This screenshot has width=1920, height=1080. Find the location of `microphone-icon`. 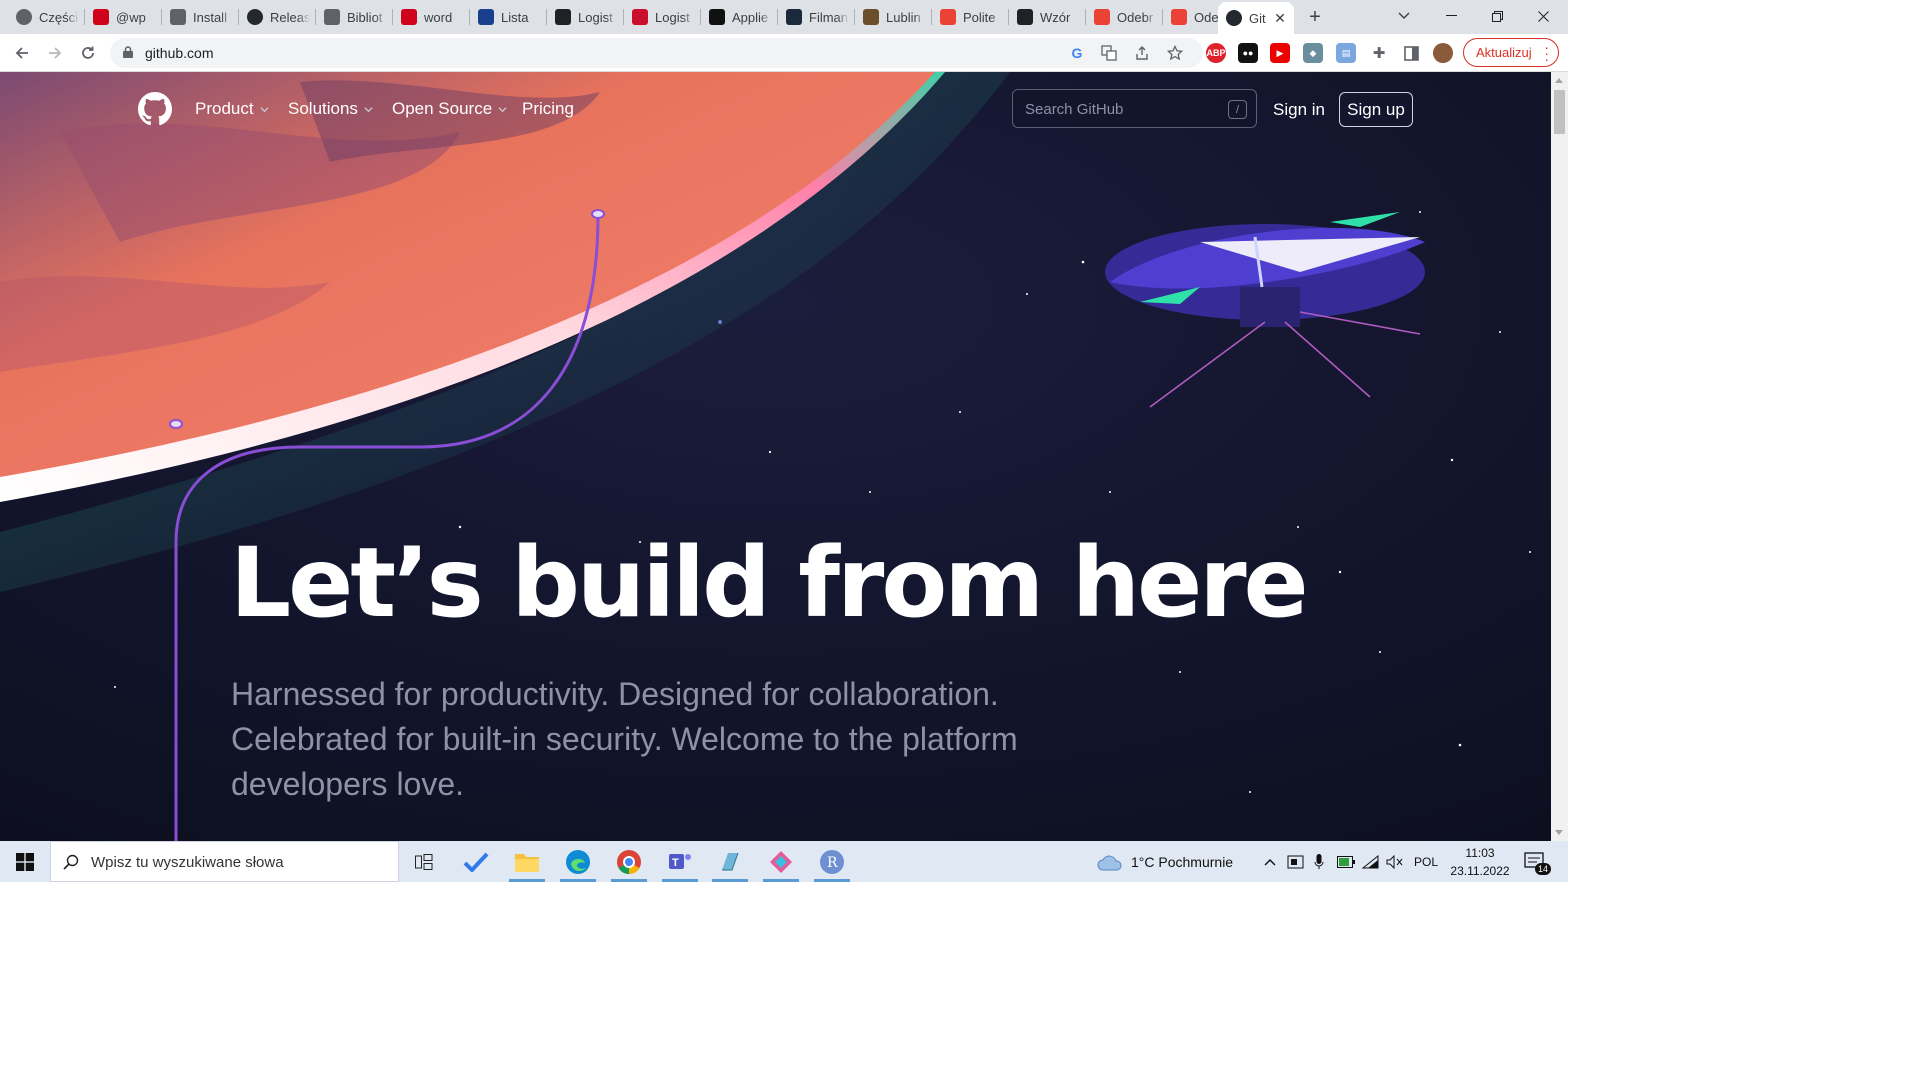

microphone-icon is located at coordinates (1319, 861).